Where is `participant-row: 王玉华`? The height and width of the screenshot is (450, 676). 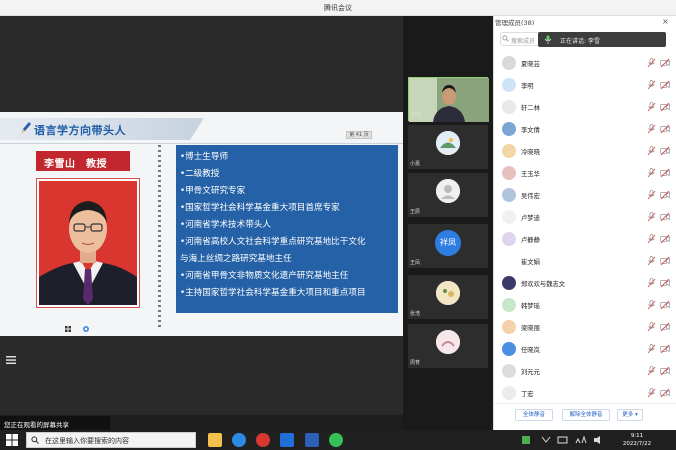 participant-row: 王玉华 is located at coordinates (586, 173).